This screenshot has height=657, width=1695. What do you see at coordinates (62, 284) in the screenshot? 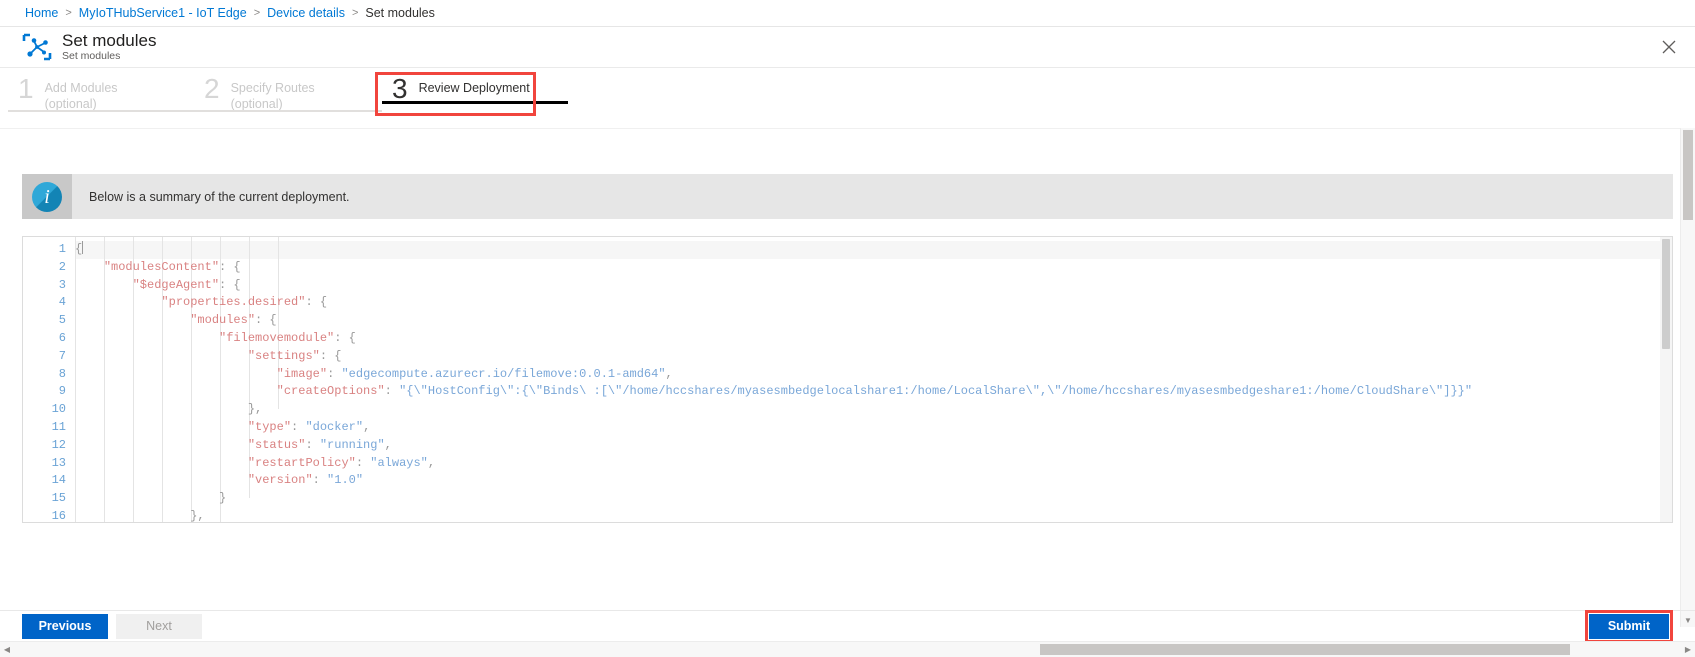
I see `editor-line-number: 3` at bounding box center [62, 284].